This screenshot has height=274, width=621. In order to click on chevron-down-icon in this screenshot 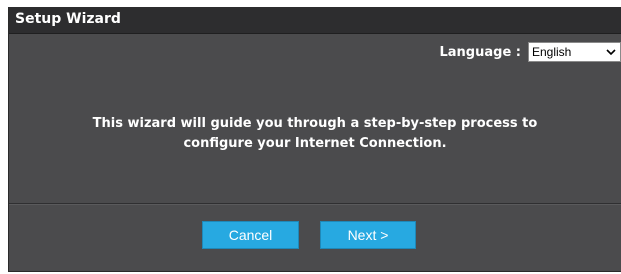, I will do `click(611, 52)`.